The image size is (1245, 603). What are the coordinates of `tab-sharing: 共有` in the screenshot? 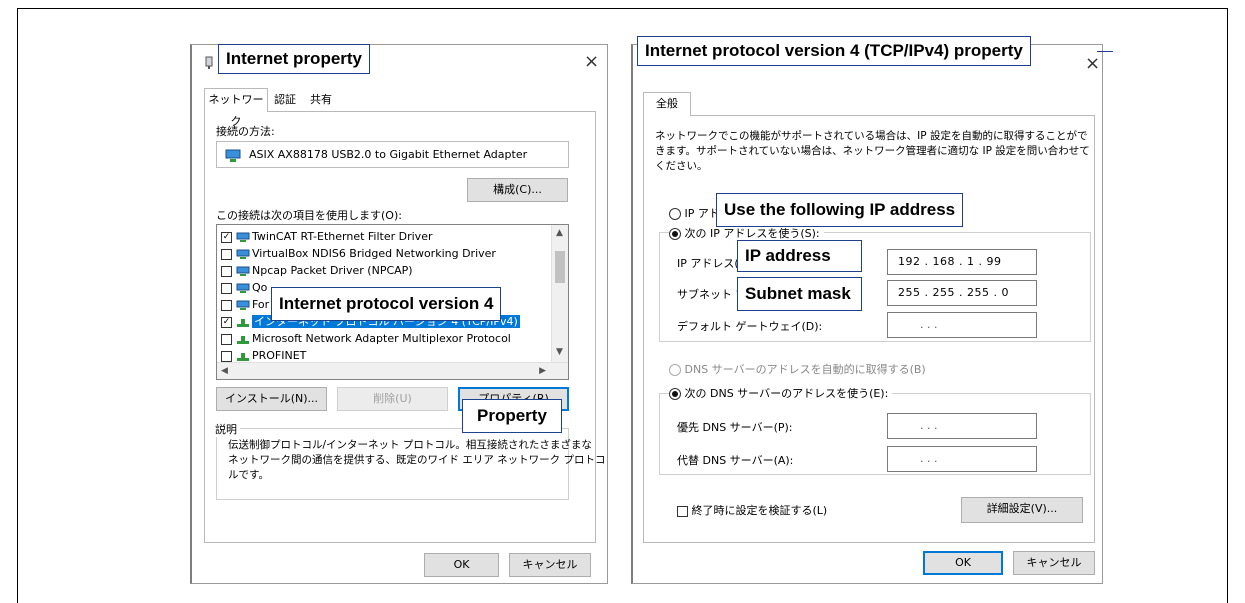 It's located at (321, 100).